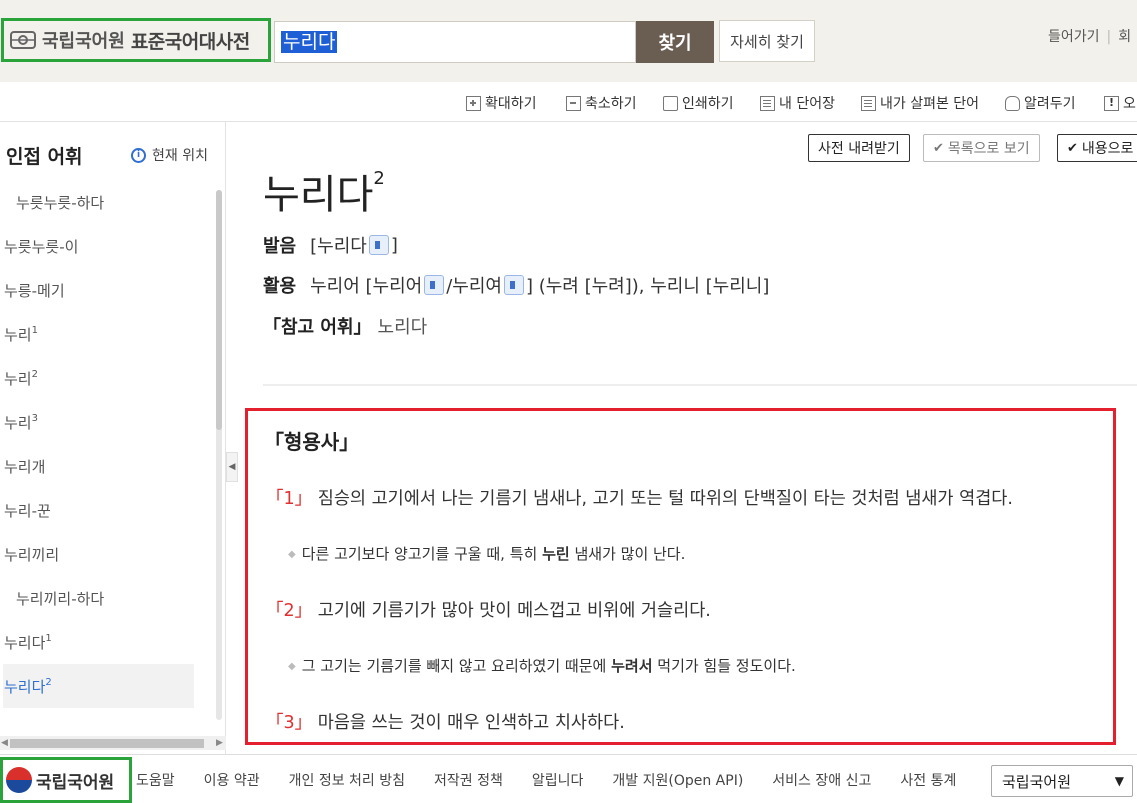  What do you see at coordinates (573, 103) in the screenshot?
I see `zoom-out-icon` at bounding box center [573, 103].